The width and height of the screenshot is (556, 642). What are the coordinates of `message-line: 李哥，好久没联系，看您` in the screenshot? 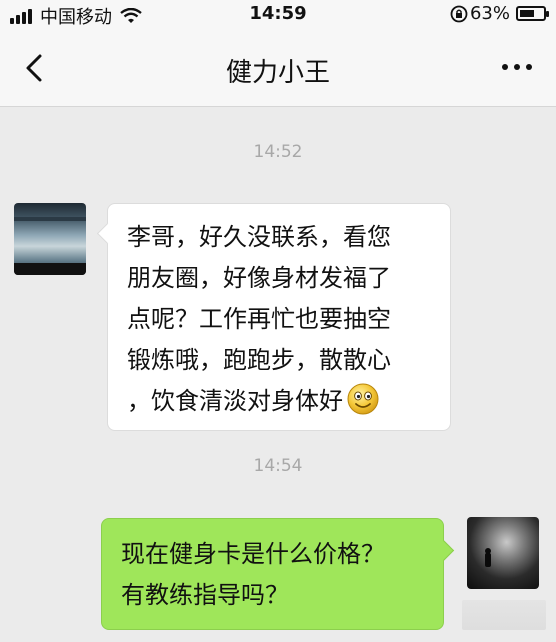 It's located at (259, 237).